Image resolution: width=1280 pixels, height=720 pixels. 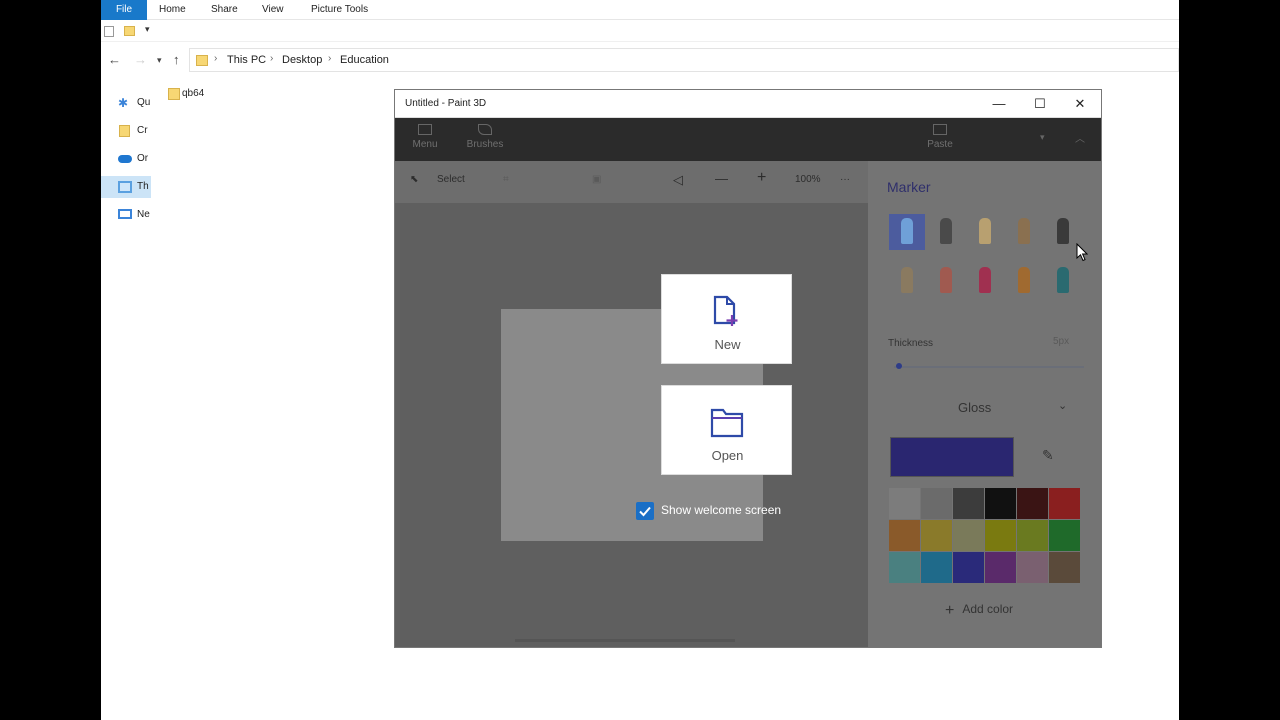 I want to click on brush-icon, so click(x=485, y=129).